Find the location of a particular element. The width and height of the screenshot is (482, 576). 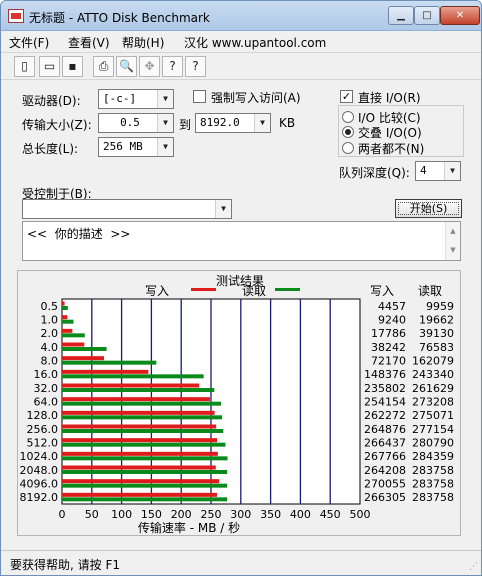

write-value-label: 264876 is located at coordinates (385, 429).